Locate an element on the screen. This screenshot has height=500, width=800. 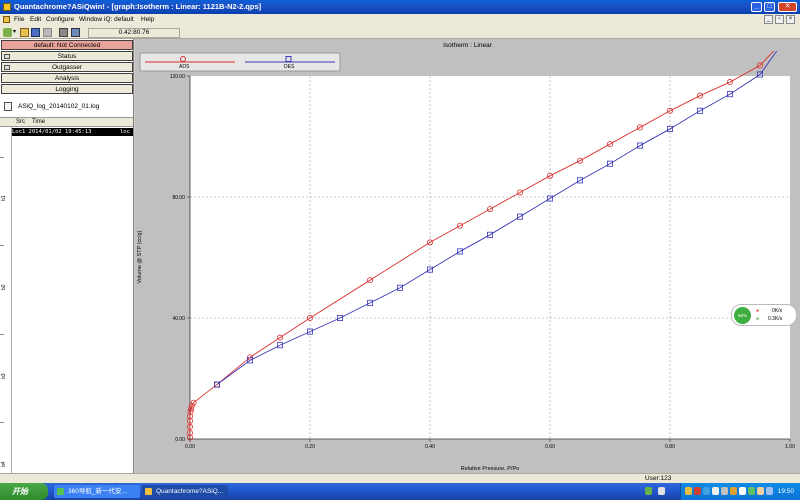
ruler-label: b4 is located at coordinates (4, 464).